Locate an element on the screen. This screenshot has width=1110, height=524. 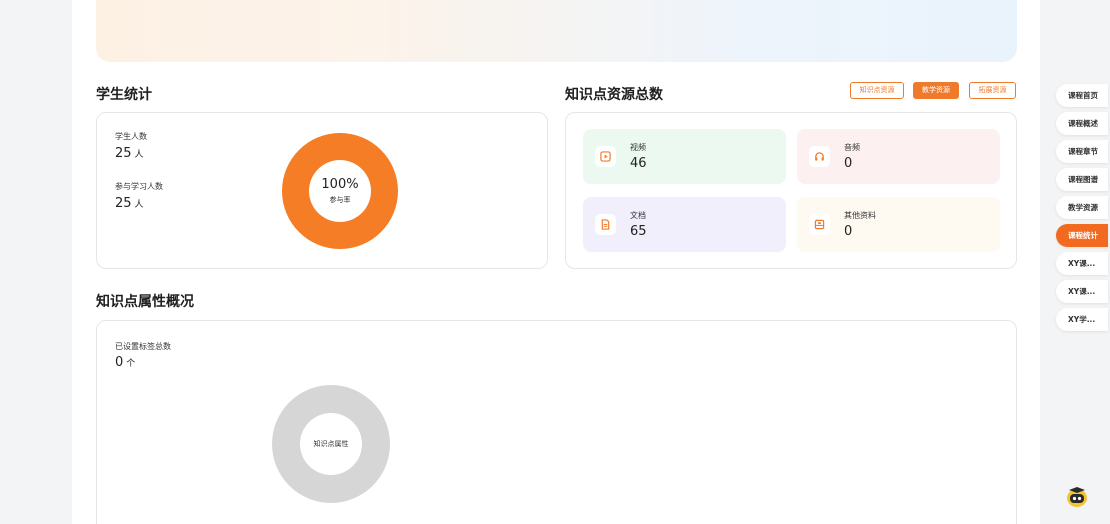
knowledge-resource-button: 知识点资源 is located at coordinates (877, 90).